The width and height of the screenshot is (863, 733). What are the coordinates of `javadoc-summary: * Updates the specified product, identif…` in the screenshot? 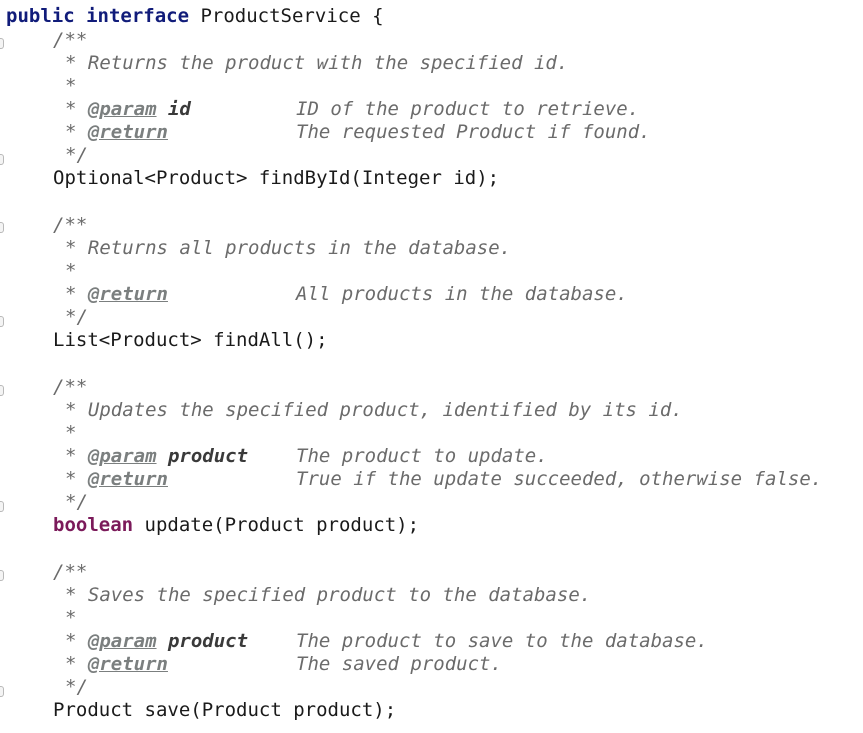 It's located at (374, 410).